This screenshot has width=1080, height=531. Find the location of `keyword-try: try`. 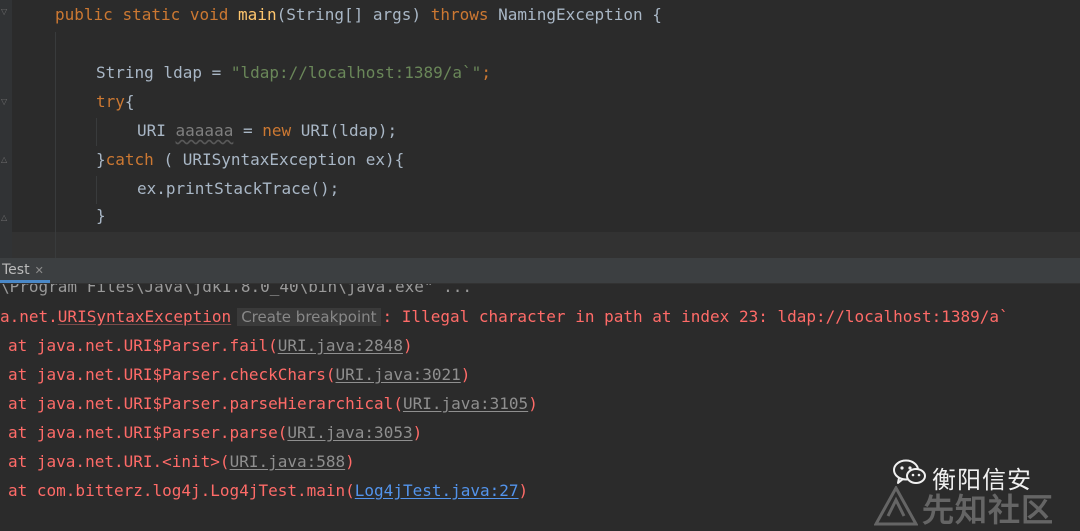

keyword-try: try is located at coordinates (110, 101).